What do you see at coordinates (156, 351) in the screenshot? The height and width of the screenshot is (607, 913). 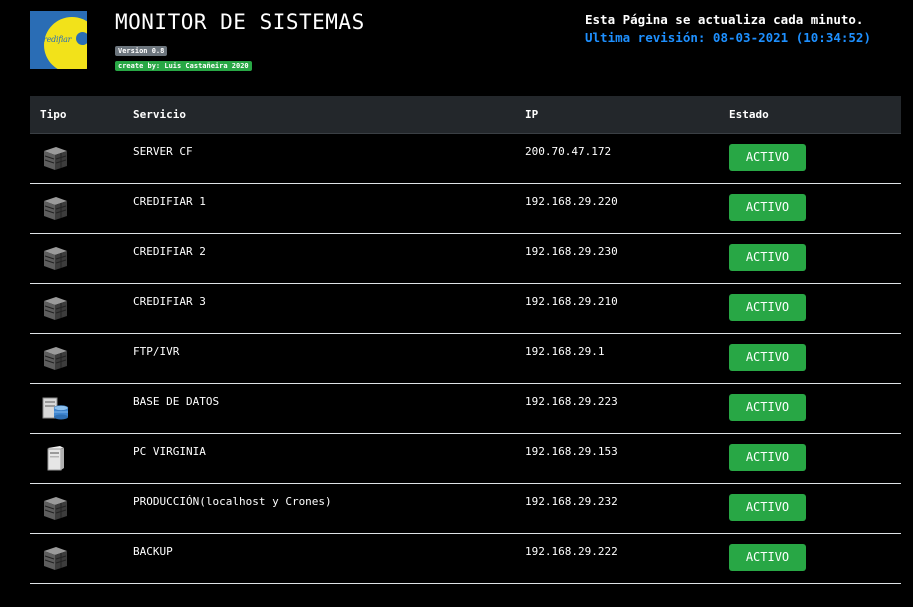 I see `service-name: FTP/IVR` at bounding box center [156, 351].